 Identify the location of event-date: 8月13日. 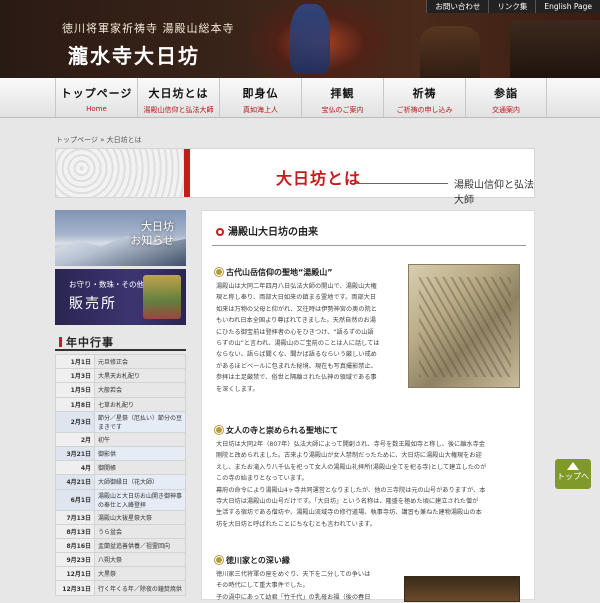
(75, 531).